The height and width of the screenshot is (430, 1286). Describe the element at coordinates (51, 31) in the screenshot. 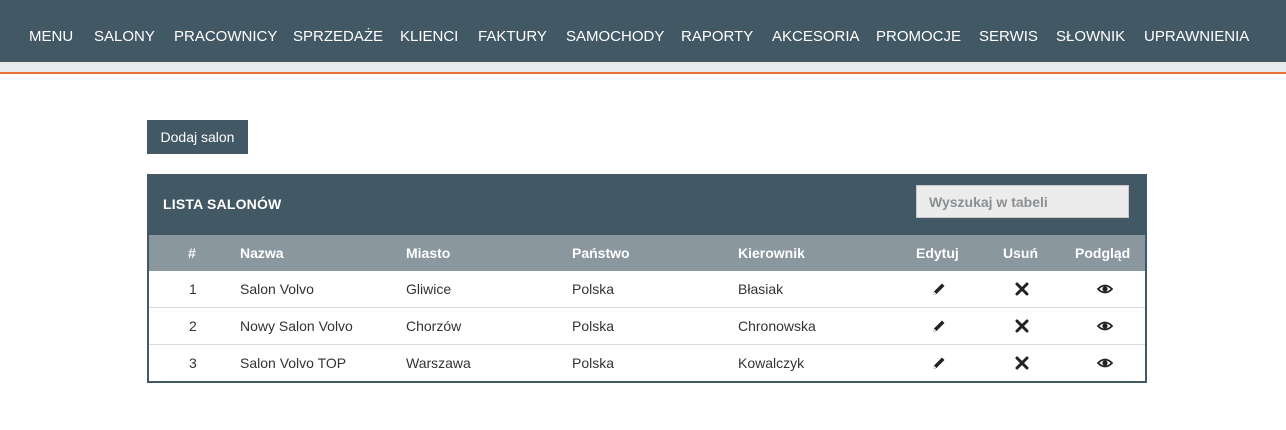

I see `nav-item-menu: MENU` at that location.